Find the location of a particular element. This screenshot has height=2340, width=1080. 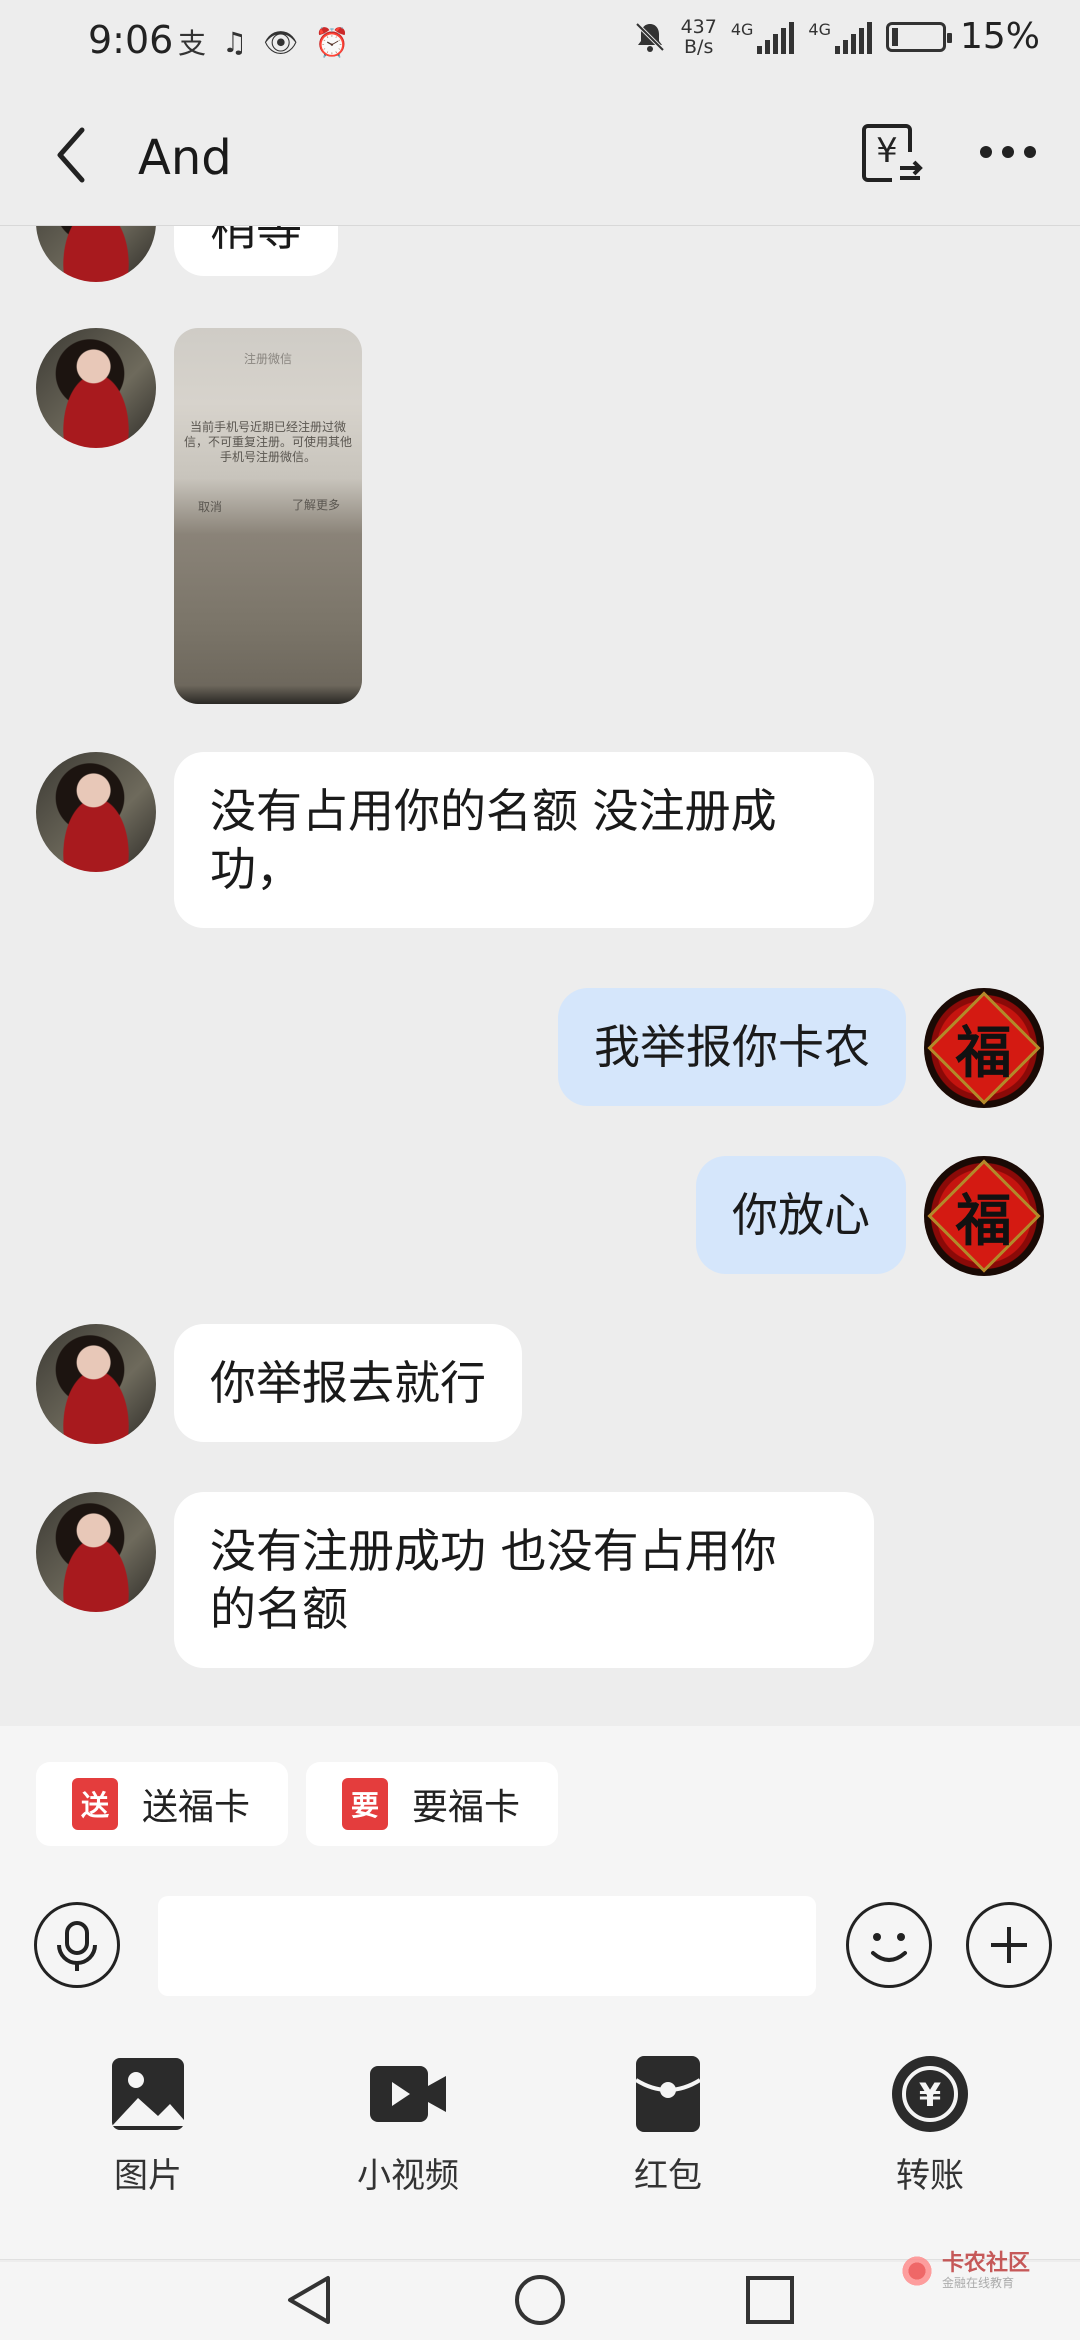

transfer-icon: ¥ is located at coordinates (930, 2094).